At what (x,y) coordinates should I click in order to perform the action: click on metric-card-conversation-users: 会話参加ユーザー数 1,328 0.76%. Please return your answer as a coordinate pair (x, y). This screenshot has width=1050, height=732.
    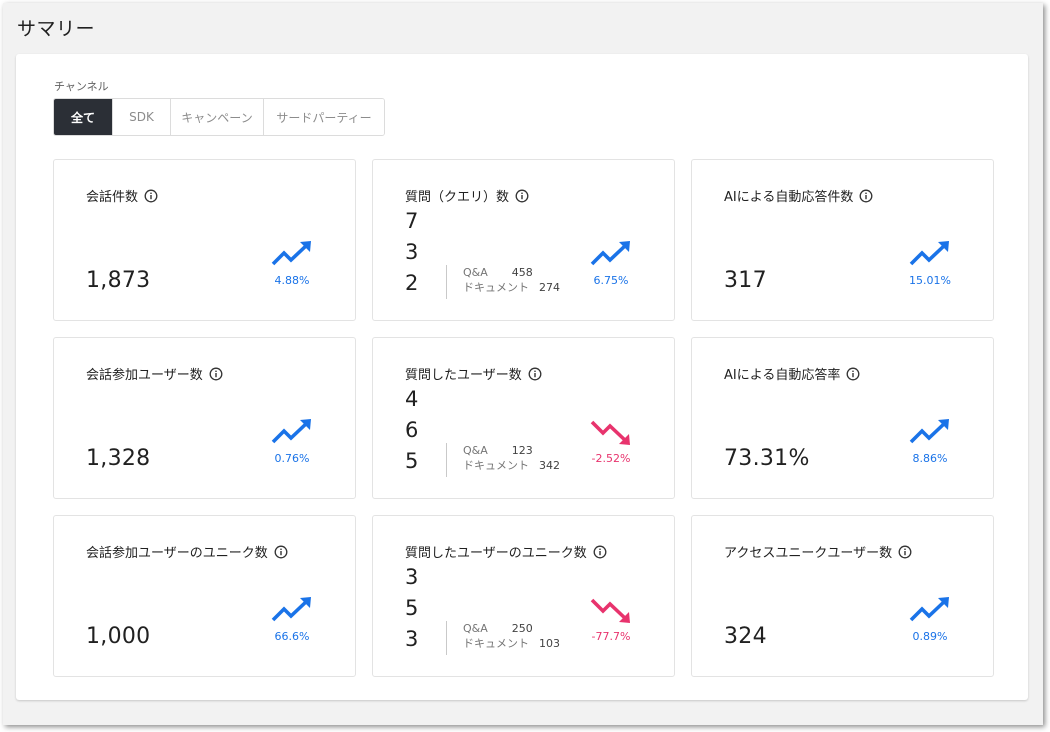
    Looking at the image, I should click on (204, 418).